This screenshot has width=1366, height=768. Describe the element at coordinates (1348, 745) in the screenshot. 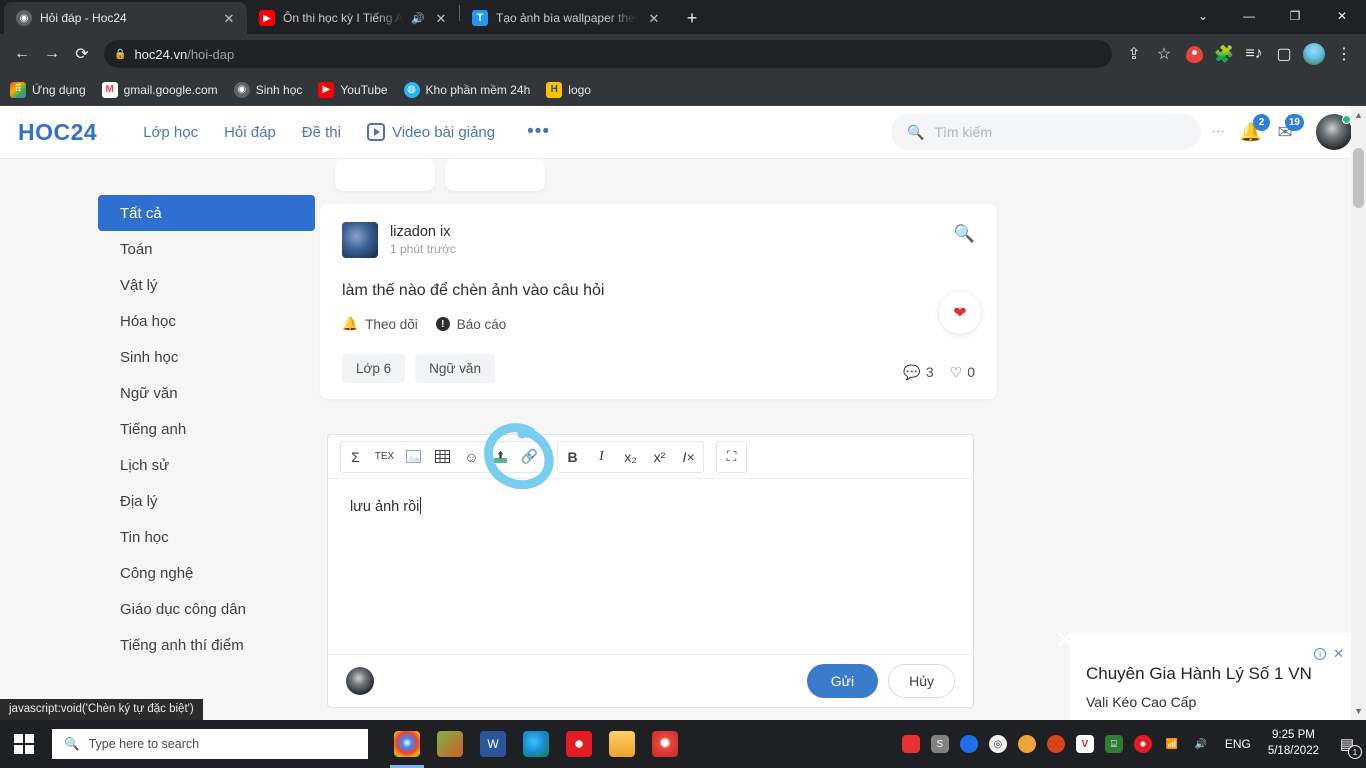

I see `notification-center-icon: ▤ 1` at that location.